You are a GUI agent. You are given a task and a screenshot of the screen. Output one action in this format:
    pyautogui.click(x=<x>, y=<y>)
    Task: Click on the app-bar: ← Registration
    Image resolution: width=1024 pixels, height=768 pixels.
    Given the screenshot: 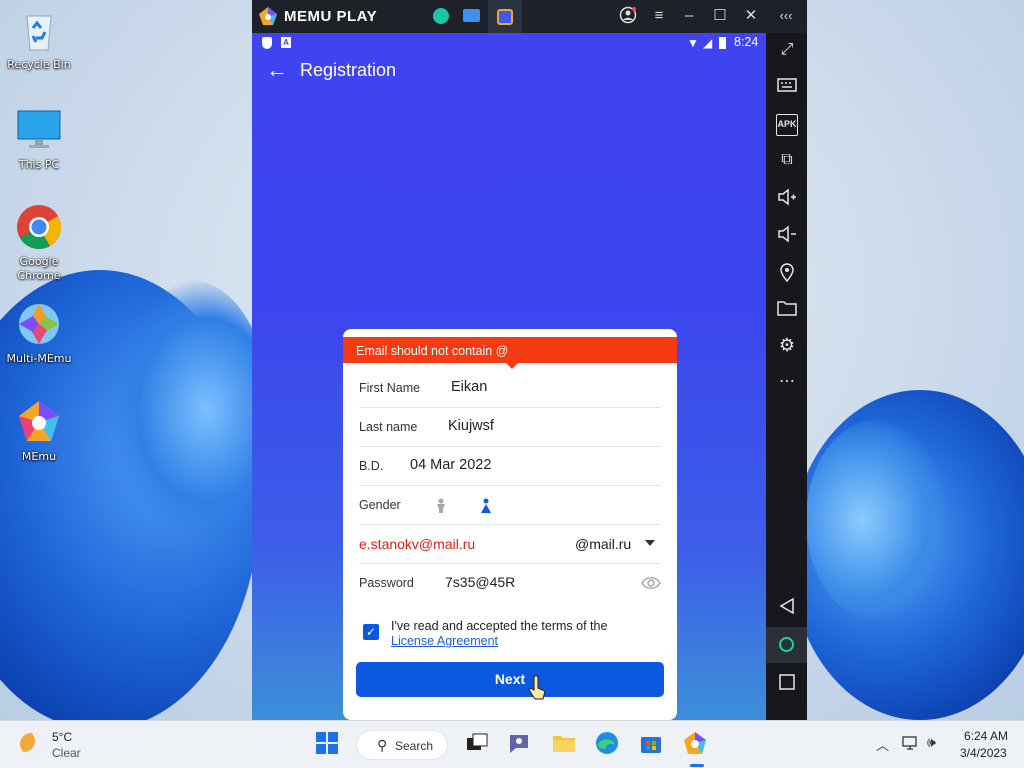 What is the action you would take?
    pyautogui.click(x=509, y=71)
    